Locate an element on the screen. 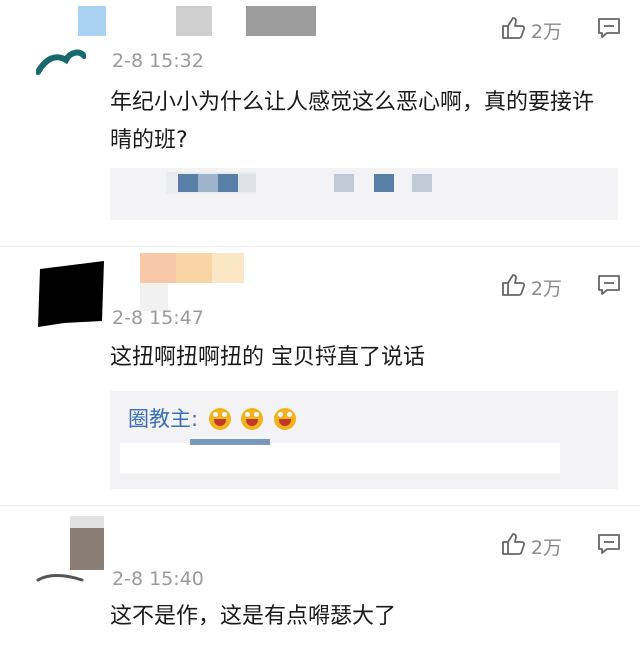 The width and height of the screenshot is (640, 645). comment-time: 2-8 15:32 is located at coordinates (158, 61).